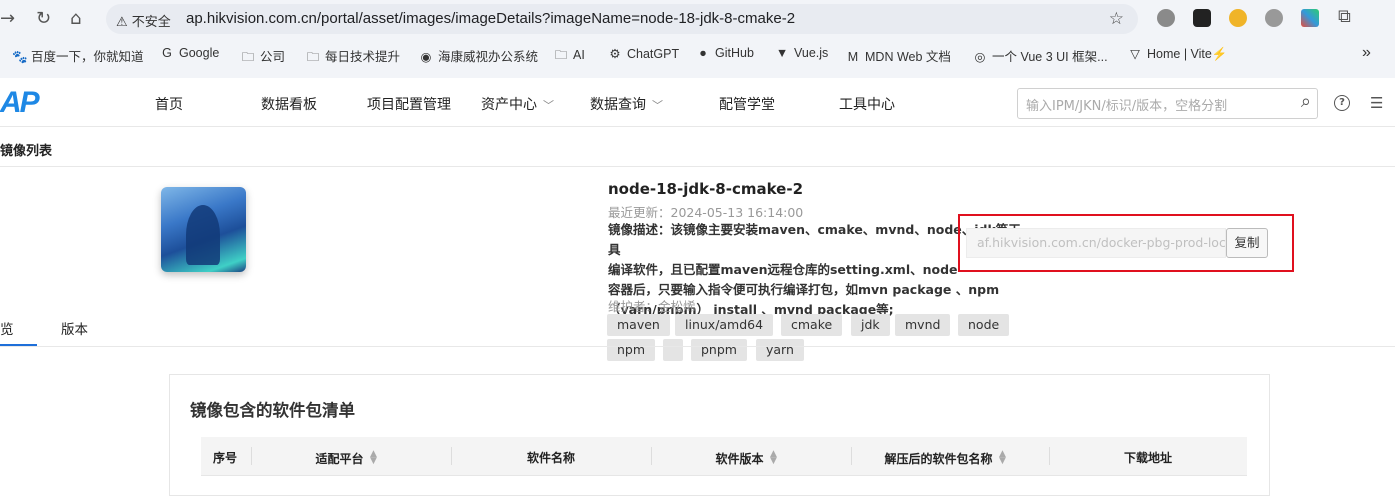  I want to click on tag: pnpm, so click(719, 350).